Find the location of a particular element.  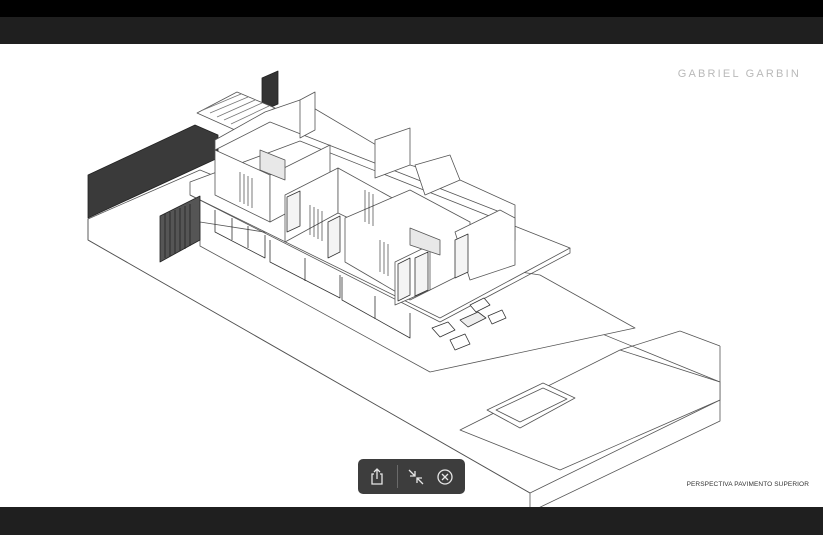

close-circle-icon is located at coordinates (445, 477).